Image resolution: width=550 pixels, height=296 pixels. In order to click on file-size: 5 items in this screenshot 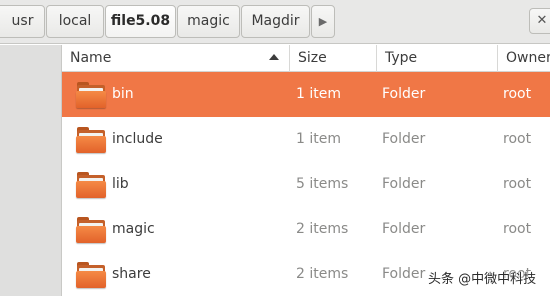, I will do `click(322, 184)`.